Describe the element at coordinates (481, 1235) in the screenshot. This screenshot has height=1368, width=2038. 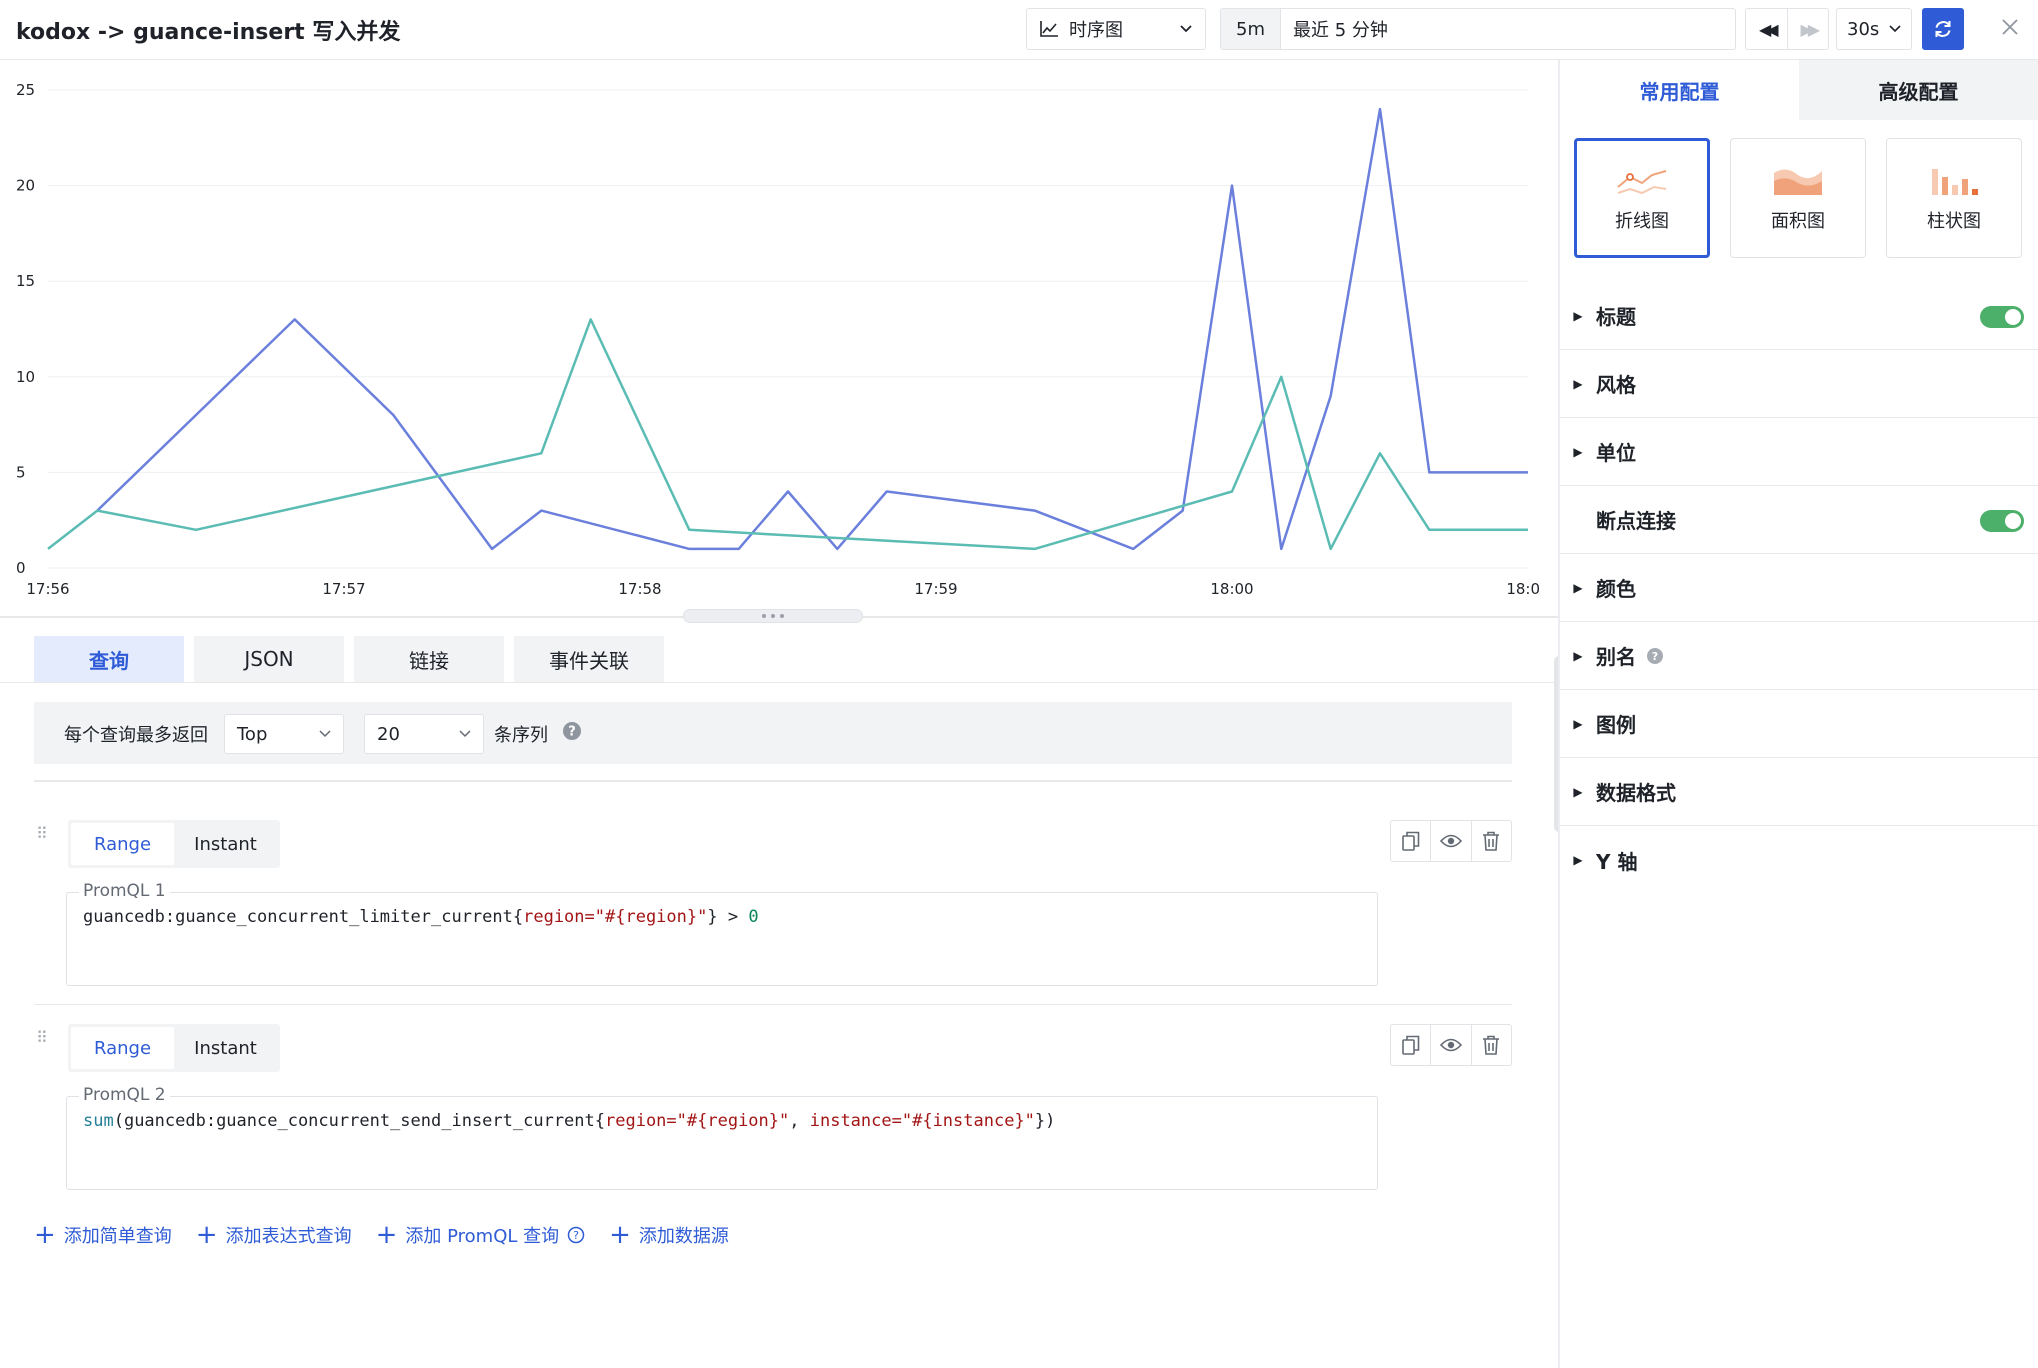
I see `add-promql-query-link: + 添加 PromQL 查询 ?` at that location.